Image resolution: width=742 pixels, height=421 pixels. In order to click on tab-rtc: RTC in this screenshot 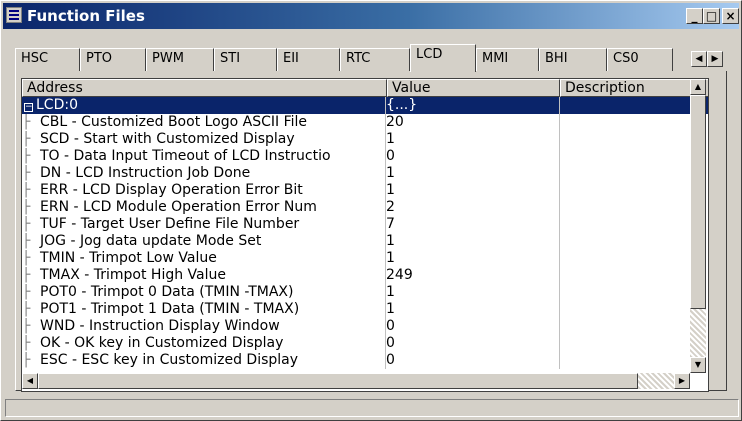, I will do `click(375, 59)`.